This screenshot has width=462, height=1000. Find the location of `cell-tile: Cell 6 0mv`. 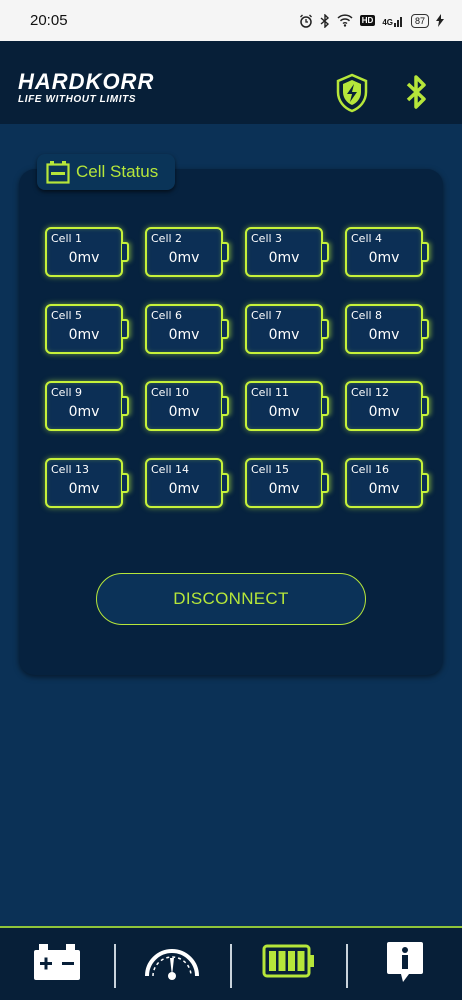

cell-tile: Cell 6 0mv is located at coordinates (187, 329).